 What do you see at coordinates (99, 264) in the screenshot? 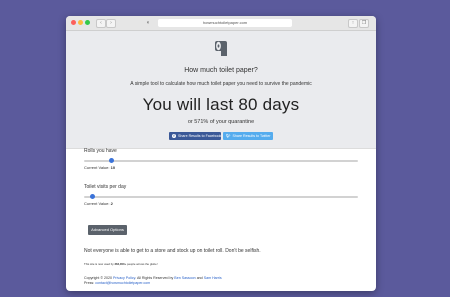
I see `usage-prefix: This site is now used by` at bounding box center [99, 264].